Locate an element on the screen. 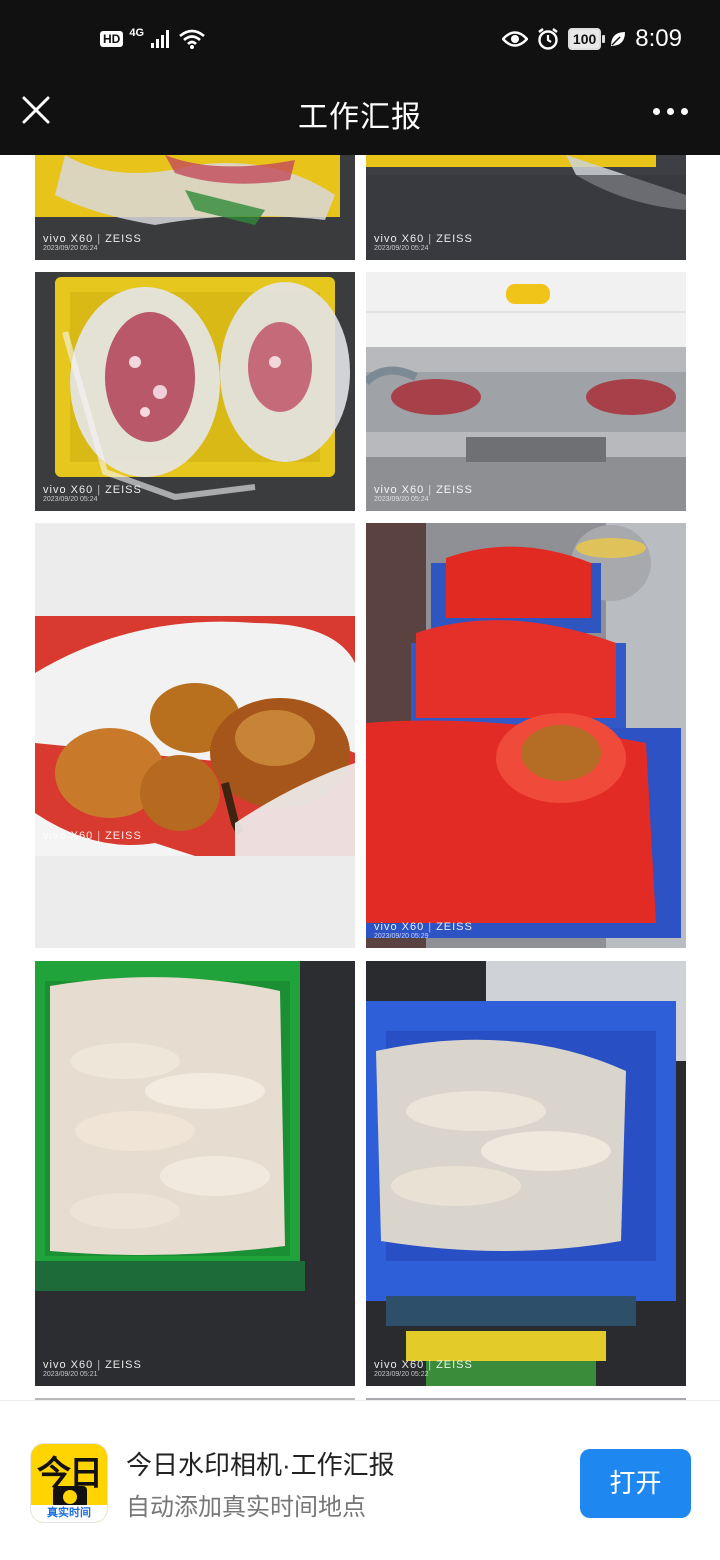 This screenshot has height=1560, width=720. app-title: 今日水印相机·工作汇报 is located at coordinates (260, 1465).